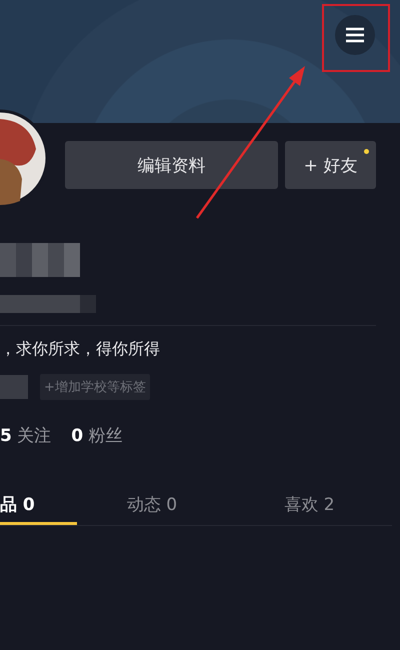 The width and height of the screenshot is (400, 650). I want to click on pixelated-tag, so click(14, 387).